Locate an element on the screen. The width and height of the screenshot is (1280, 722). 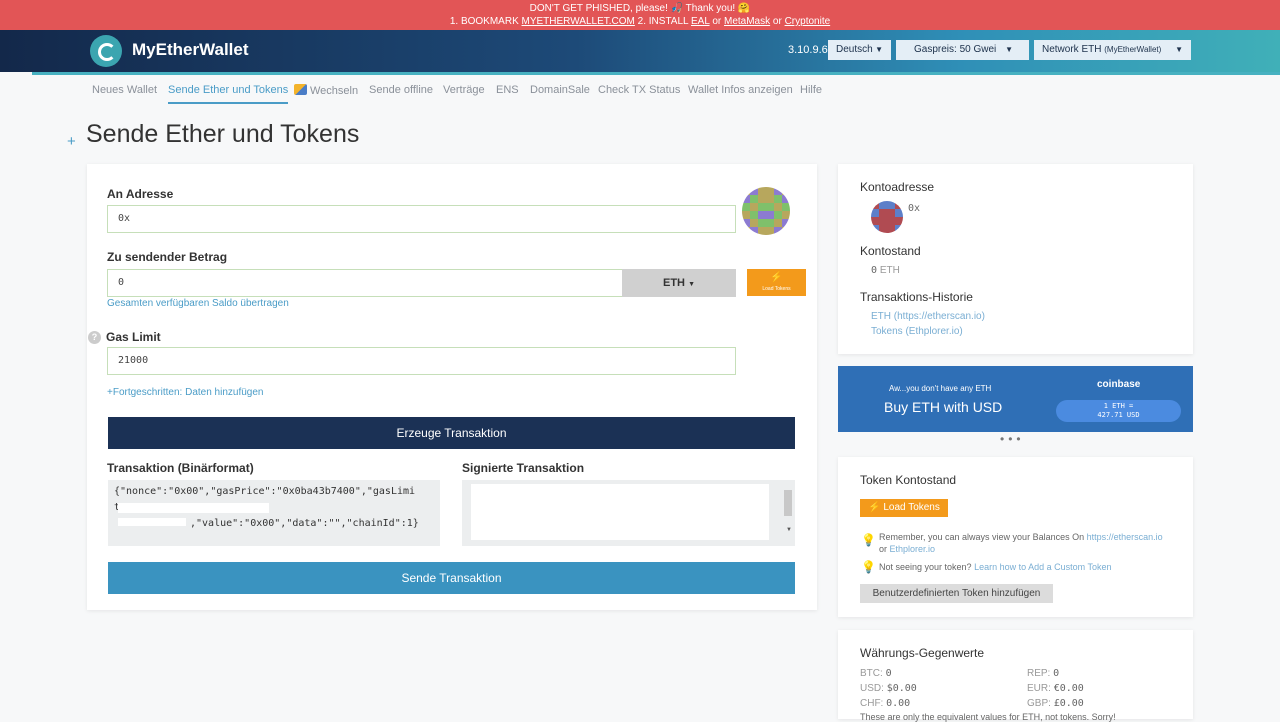
amount-input: 0 is located at coordinates (365, 283).